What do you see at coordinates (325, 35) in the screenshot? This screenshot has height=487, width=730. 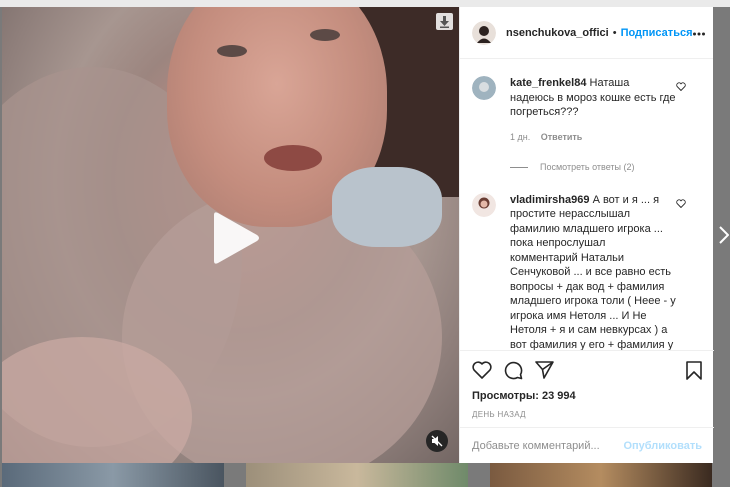 I see `eye-right` at bounding box center [325, 35].